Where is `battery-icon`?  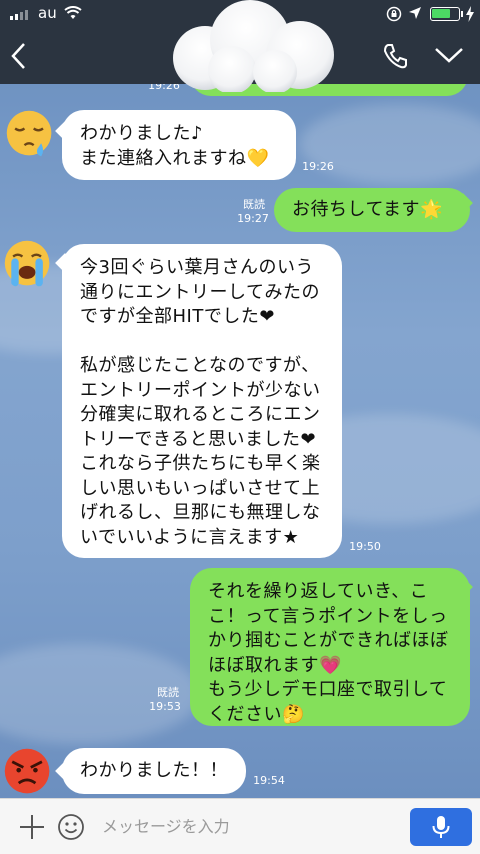
battery-icon is located at coordinates (445, 14).